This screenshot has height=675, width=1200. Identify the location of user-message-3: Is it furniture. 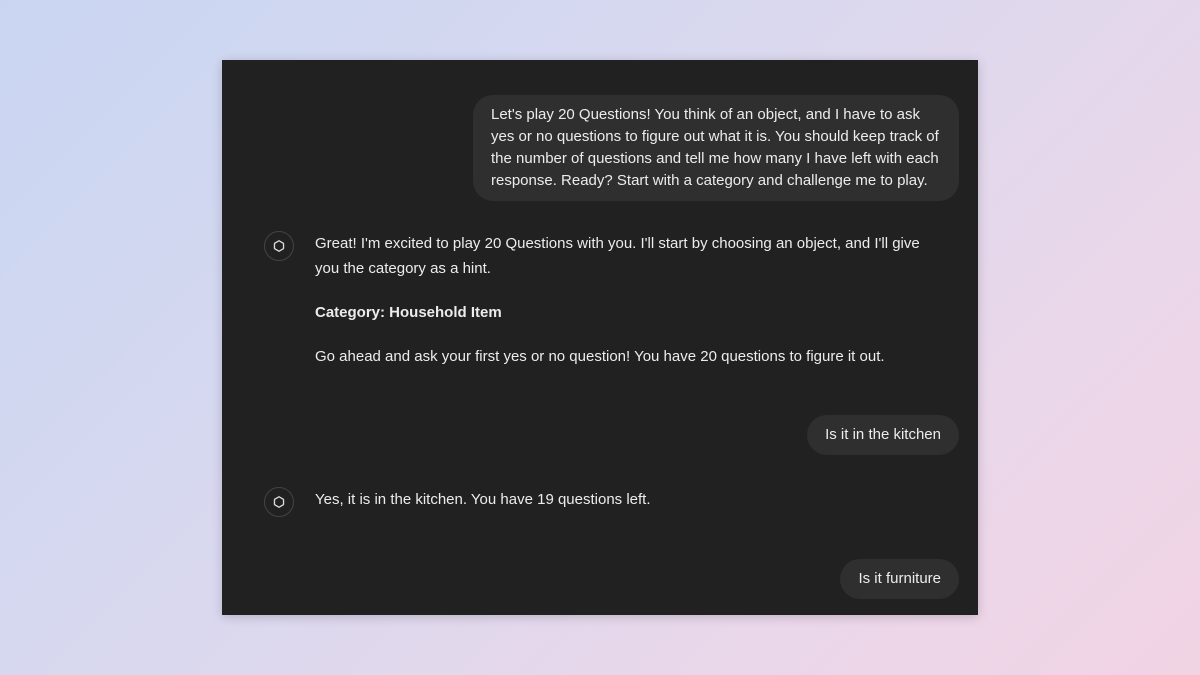
(899, 579).